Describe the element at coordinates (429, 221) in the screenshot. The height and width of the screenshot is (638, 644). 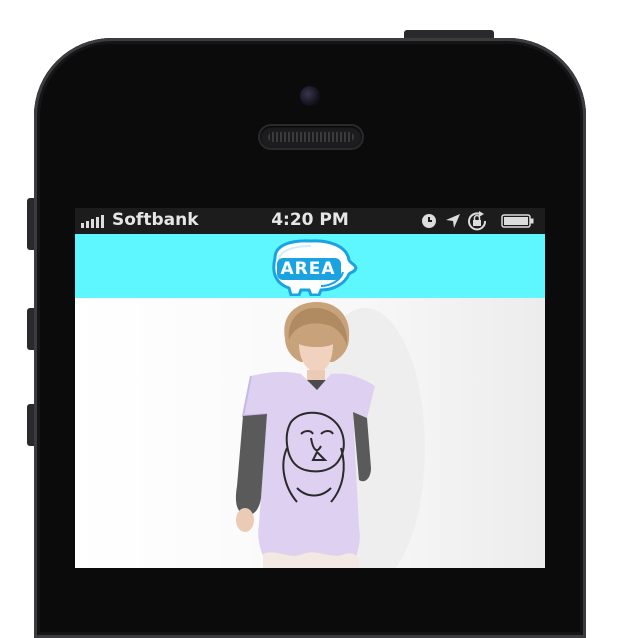
I see `alarm-clock-icon` at that location.